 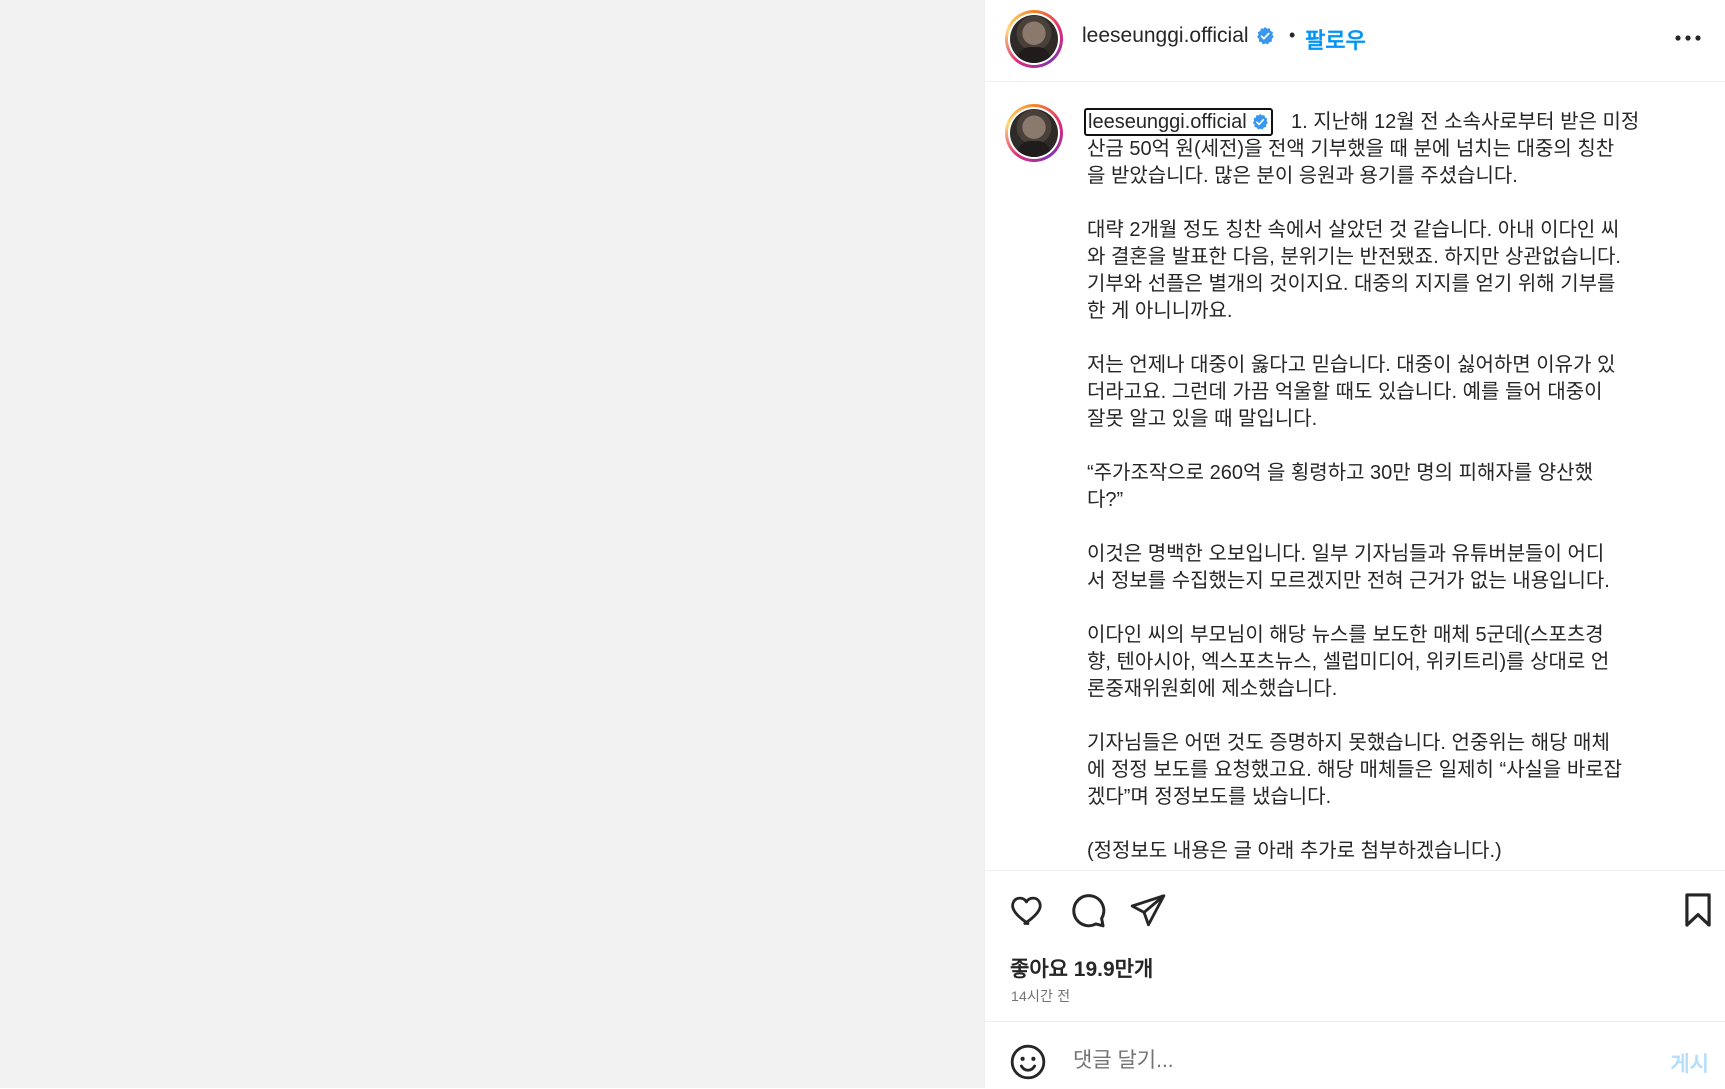 I want to click on post-actions-section: 좋아요 19.9만개 14시간 전 게시, so click(x=1355, y=979).